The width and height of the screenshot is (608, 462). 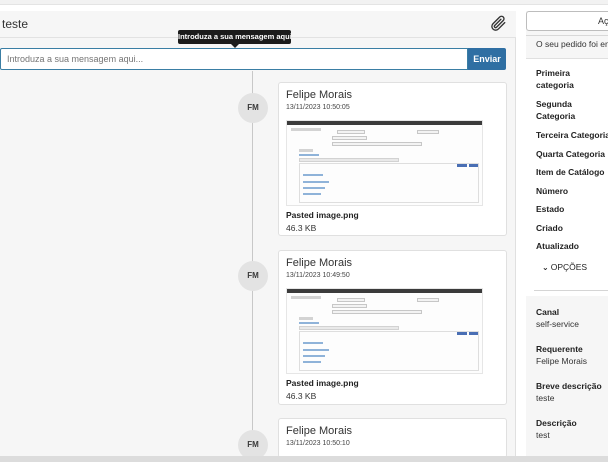 What do you see at coordinates (234, 59) in the screenshot?
I see `message-input` at bounding box center [234, 59].